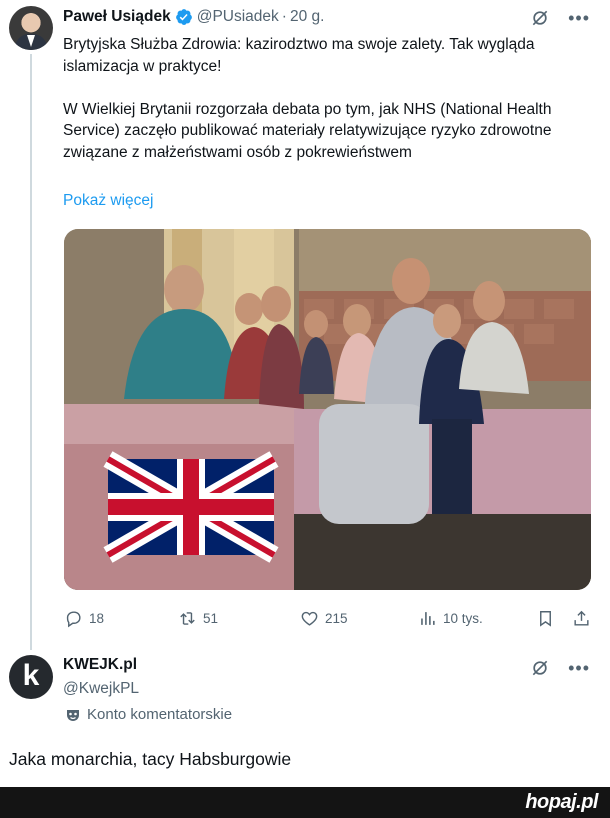  What do you see at coordinates (100, 665) in the screenshot?
I see `reply-author-name: KWEJK.pl` at bounding box center [100, 665].